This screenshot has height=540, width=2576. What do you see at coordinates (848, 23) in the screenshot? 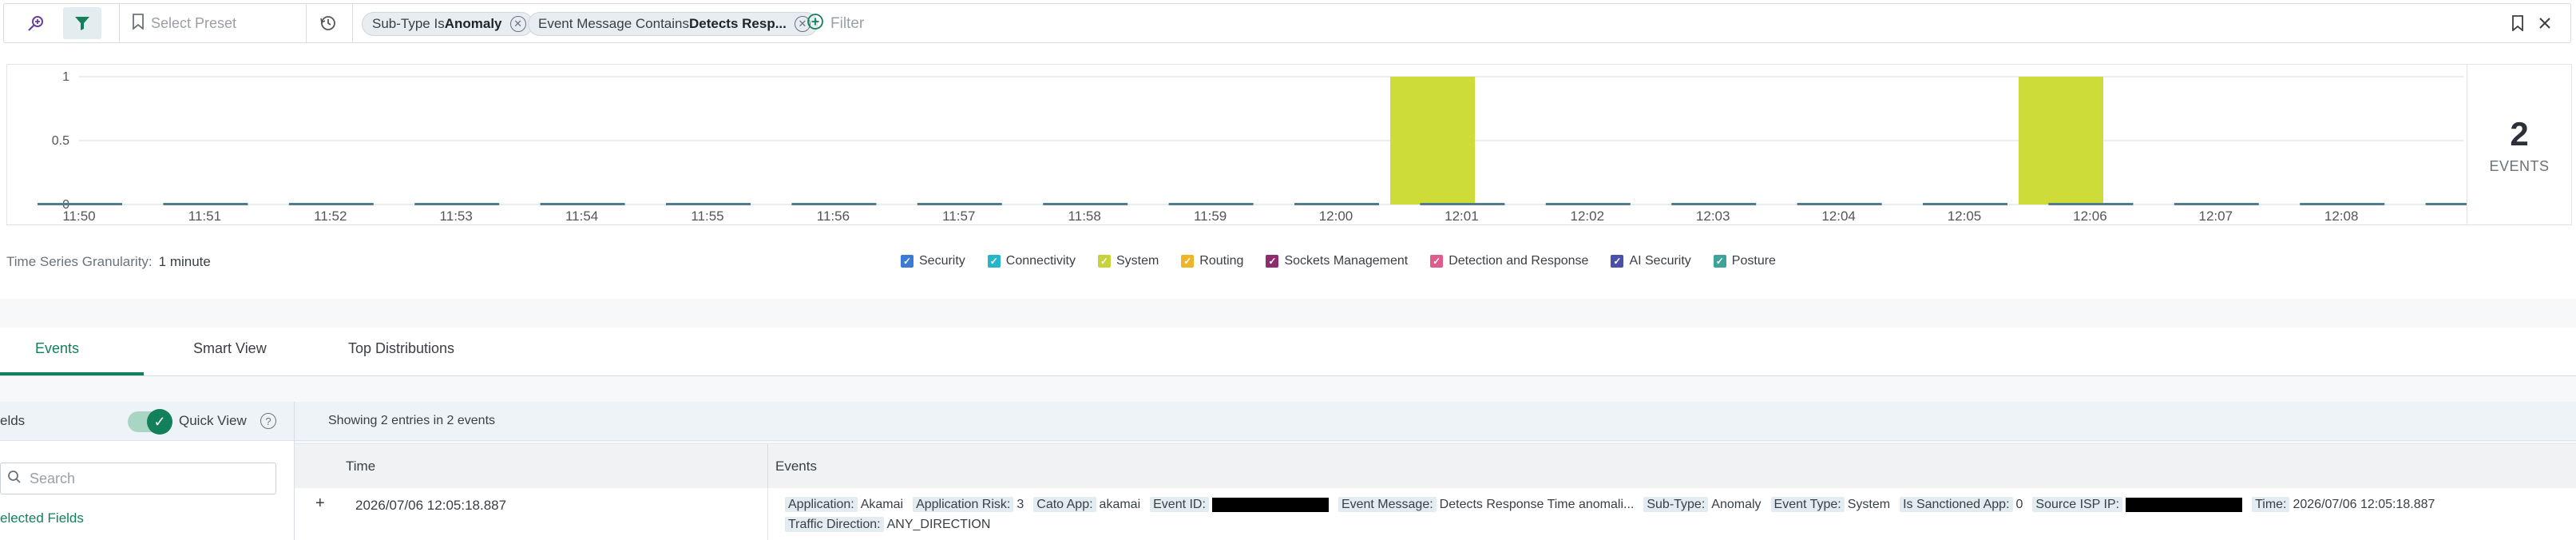
I see `filter-placeholder: Filter` at bounding box center [848, 23].